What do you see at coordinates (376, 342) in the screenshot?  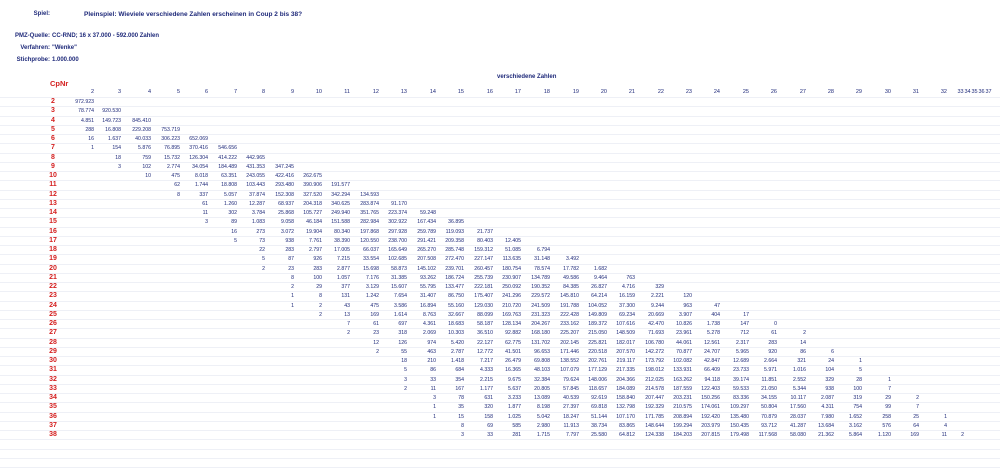 I see `table-cell: 12` at bounding box center [376, 342].